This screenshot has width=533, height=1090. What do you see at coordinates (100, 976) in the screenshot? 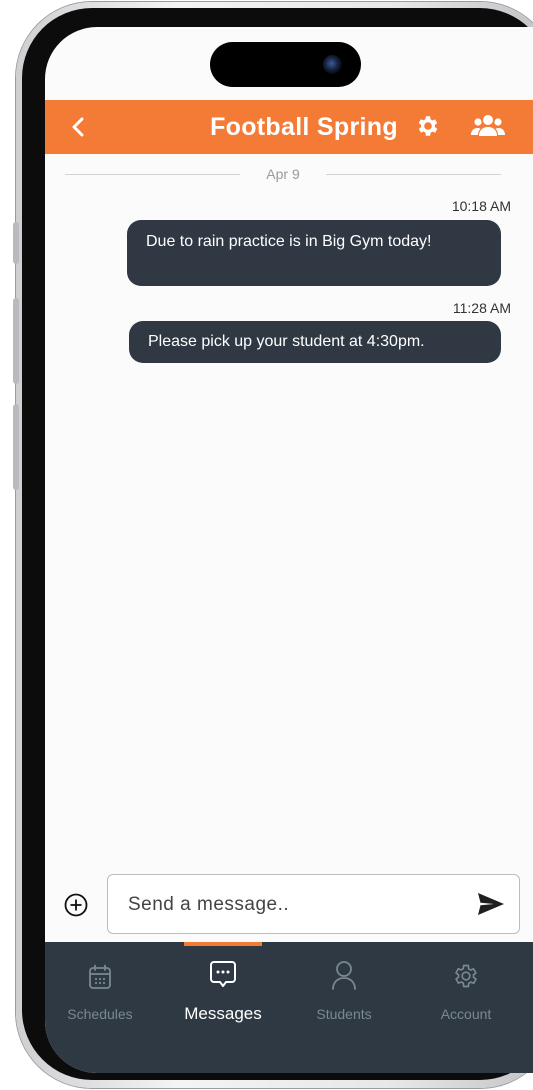
I see `calendar-icon` at bounding box center [100, 976].